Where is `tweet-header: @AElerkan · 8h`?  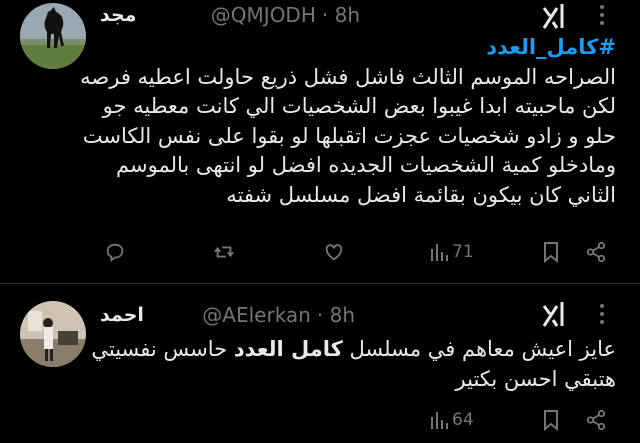
tweet-header: @AElerkan · 8h is located at coordinates (278, 315).